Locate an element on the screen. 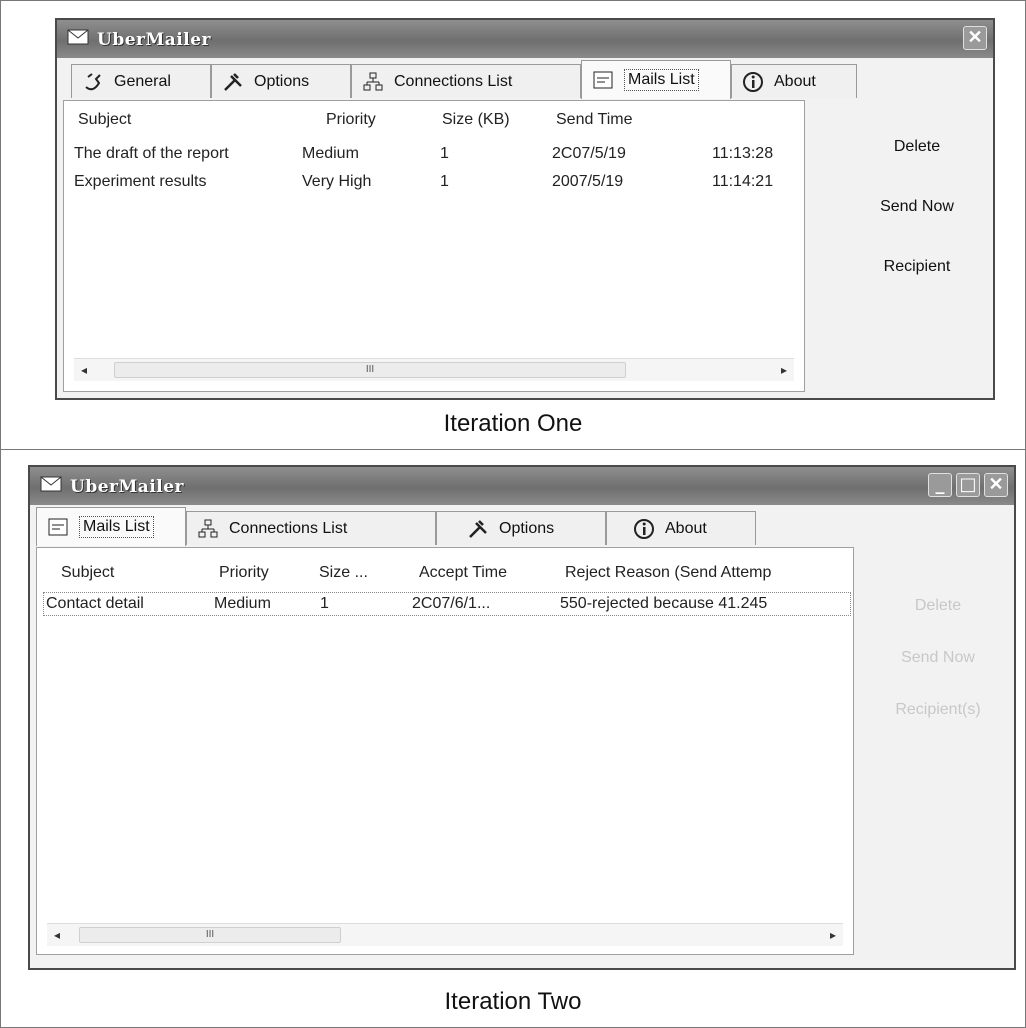 The width and height of the screenshot is (1026, 1028). tab-label: General is located at coordinates (142, 81).